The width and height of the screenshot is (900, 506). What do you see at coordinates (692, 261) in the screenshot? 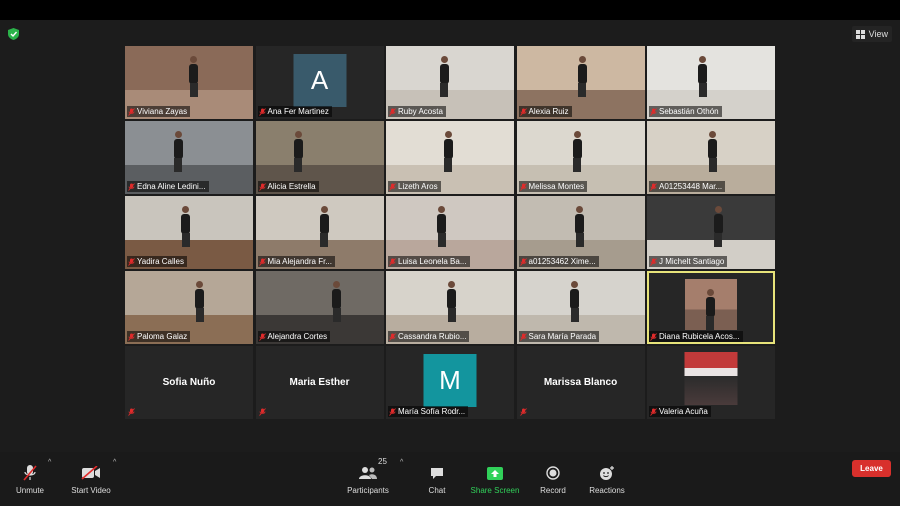
I see `participant-name: J Michelt Santiago` at bounding box center [692, 261].